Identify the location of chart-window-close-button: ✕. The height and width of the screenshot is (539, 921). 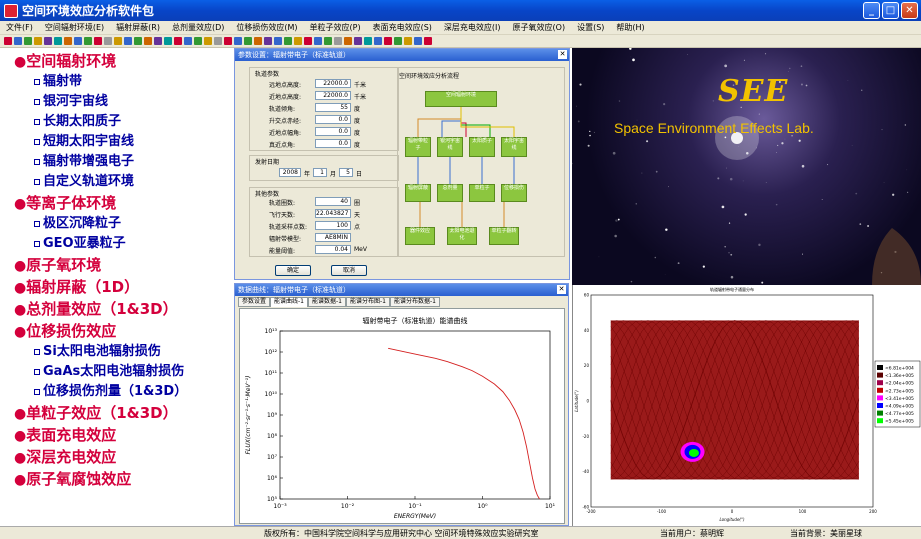
(561, 289).